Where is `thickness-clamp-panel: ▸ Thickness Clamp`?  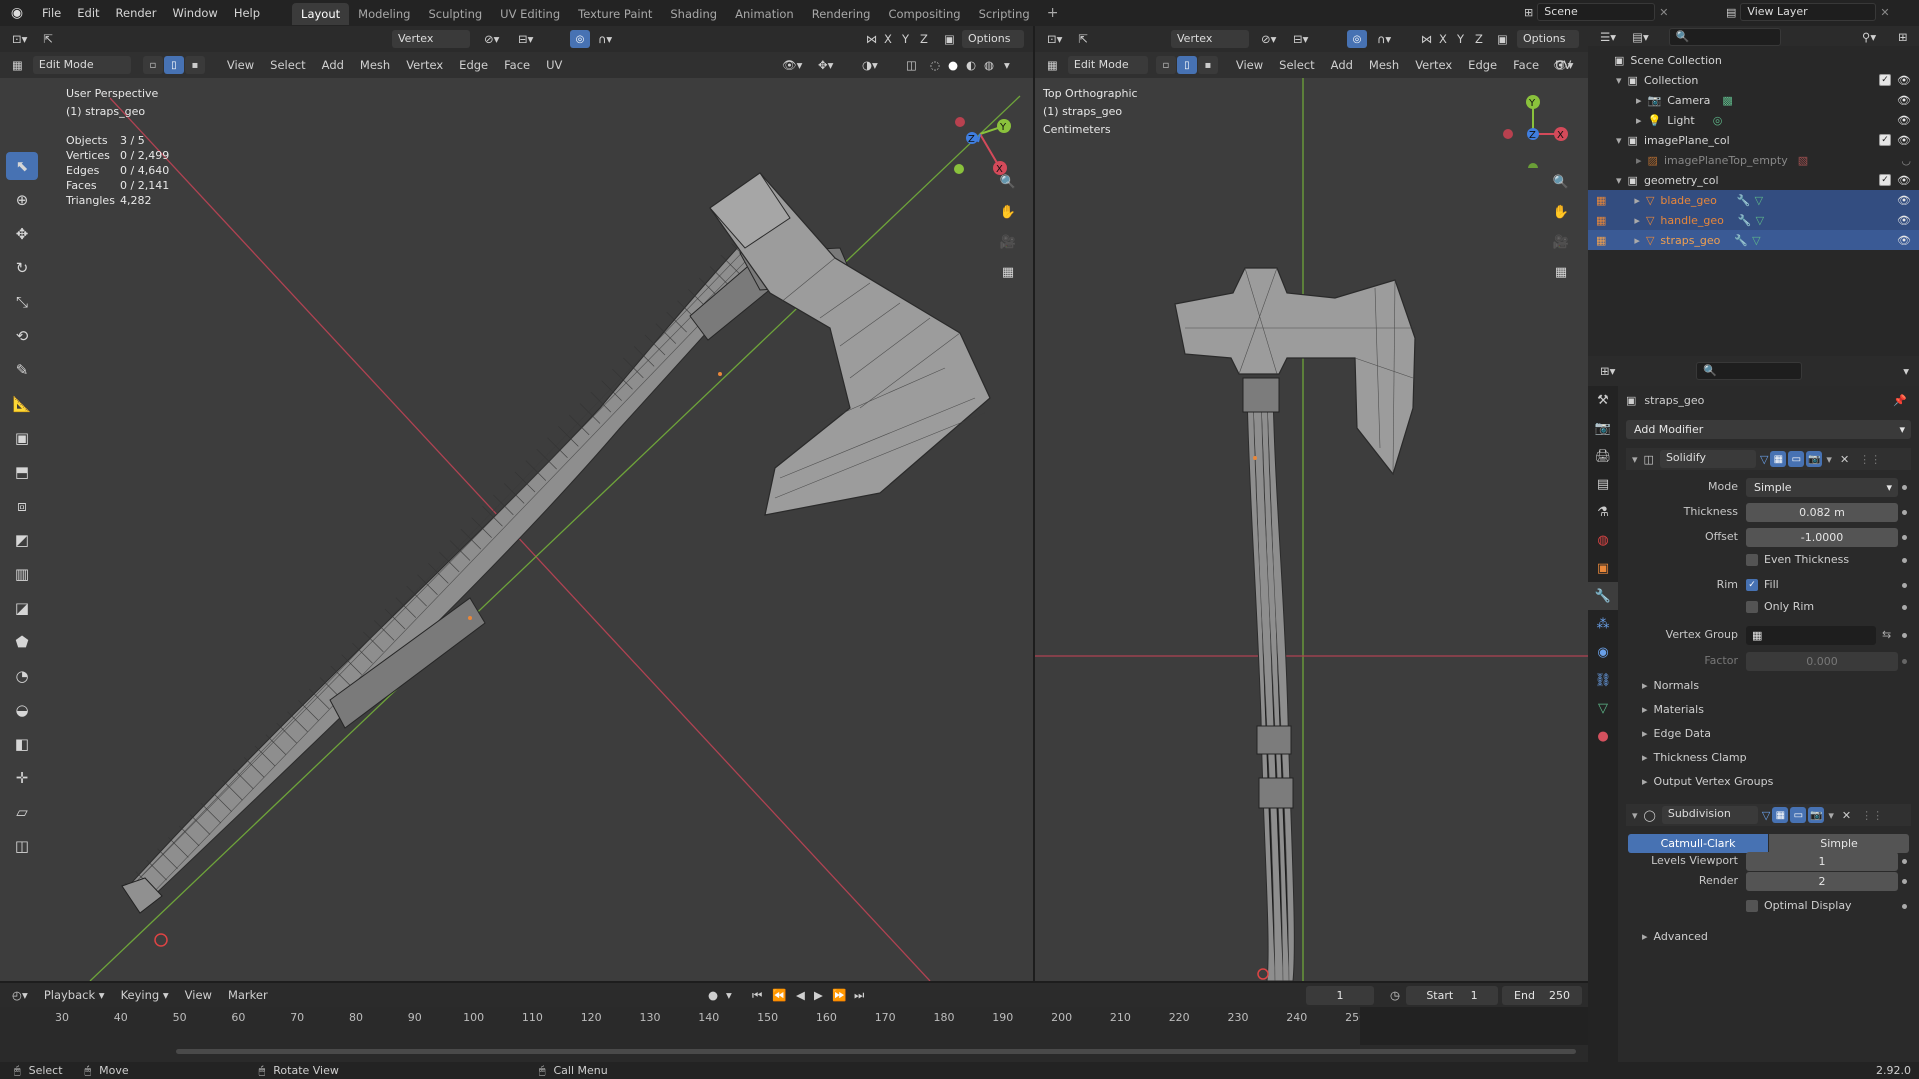
thickness-clamp-panel: ▸ Thickness Clamp is located at coordinates (1694, 757).